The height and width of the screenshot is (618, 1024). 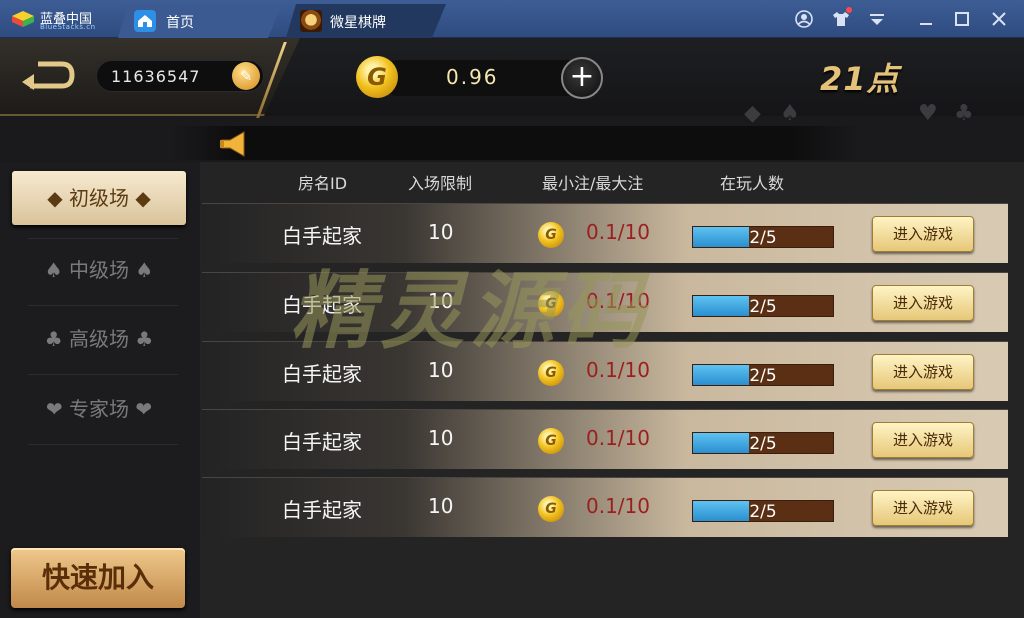 What do you see at coordinates (877, 19) in the screenshot?
I see `menu-dropdown-icon` at bounding box center [877, 19].